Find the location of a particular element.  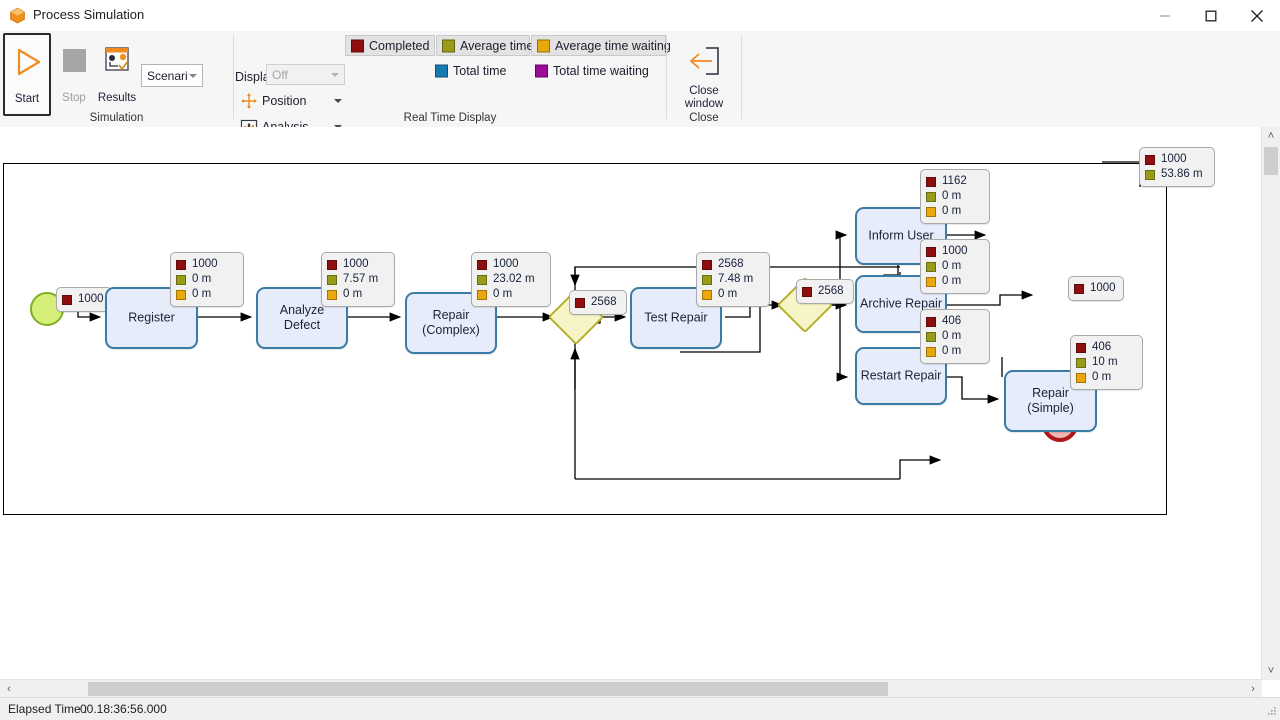

end-event-tooltip: 1000 is located at coordinates (1096, 288).